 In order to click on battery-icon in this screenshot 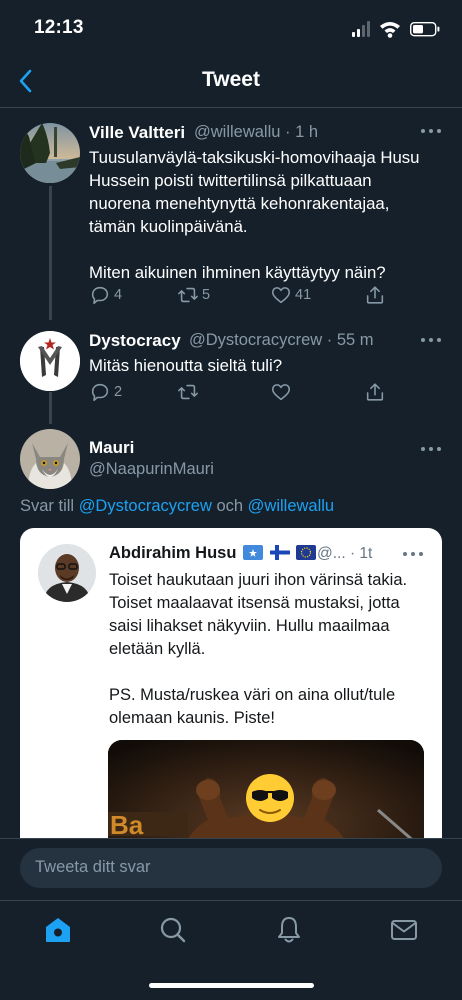, I will do `click(424, 29)`.